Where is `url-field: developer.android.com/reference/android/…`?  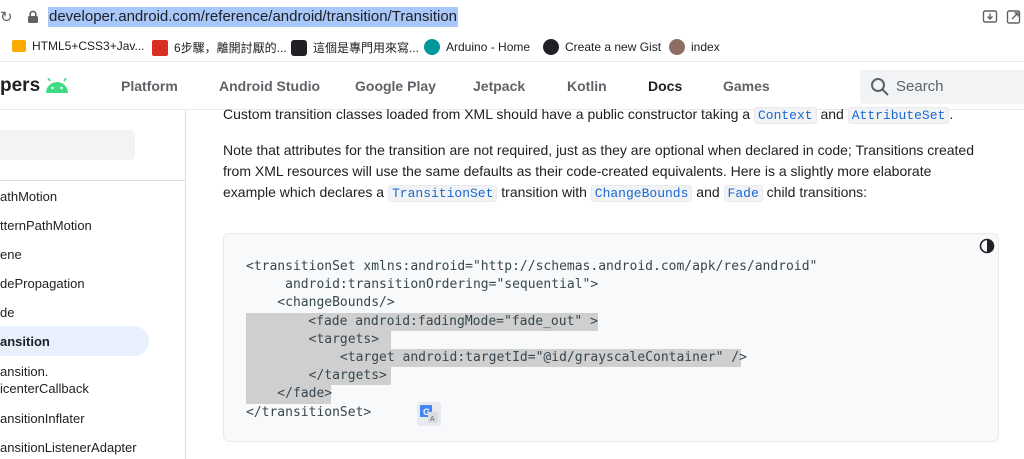
url-field: developer.android.com/reference/android/… is located at coordinates (253, 17).